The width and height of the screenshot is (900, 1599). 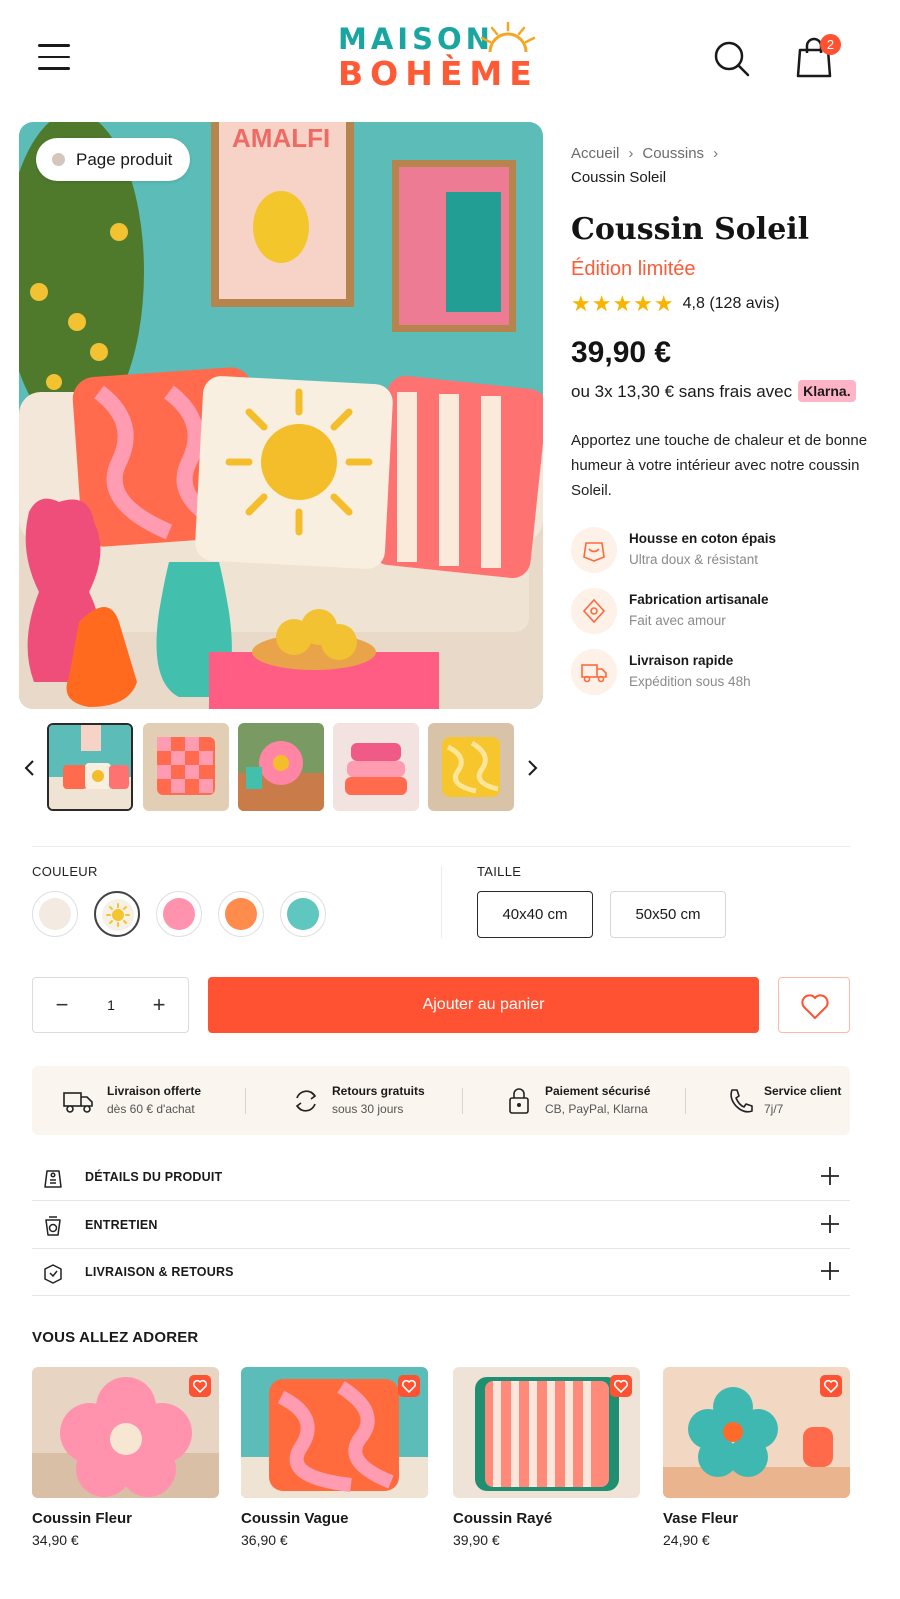 I want to click on svg-text: AMALFI, so click(x=281, y=138).